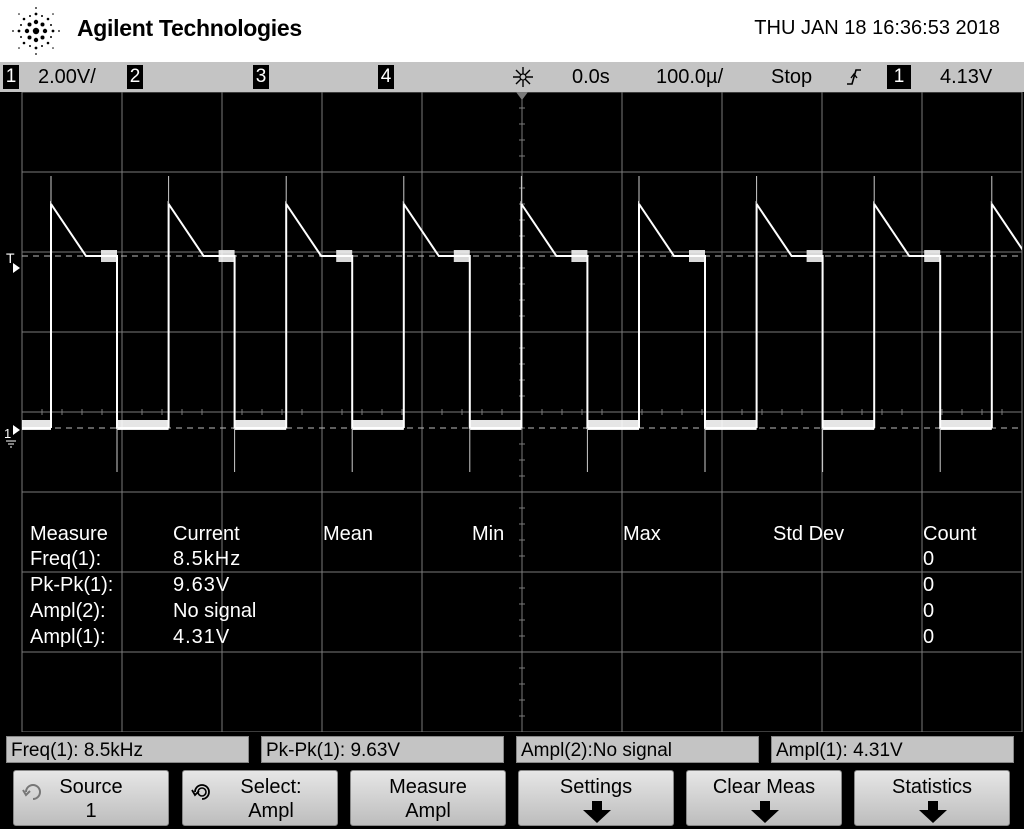 This screenshot has height=829, width=1024. What do you see at coordinates (642, 534) in the screenshot?
I see `header-max: Max` at bounding box center [642, 534].